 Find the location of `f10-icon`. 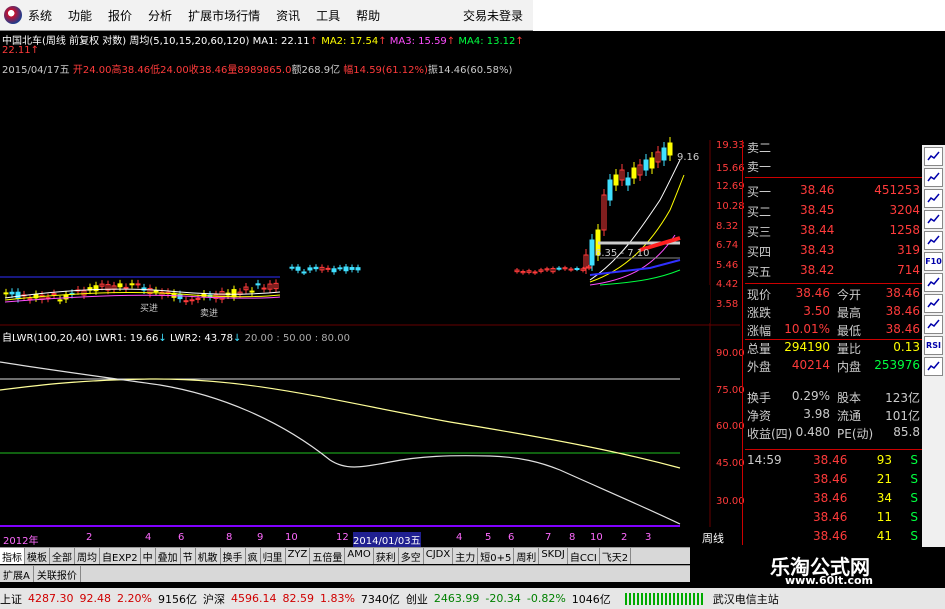

f10-icon is located at coordinates (933, 282).